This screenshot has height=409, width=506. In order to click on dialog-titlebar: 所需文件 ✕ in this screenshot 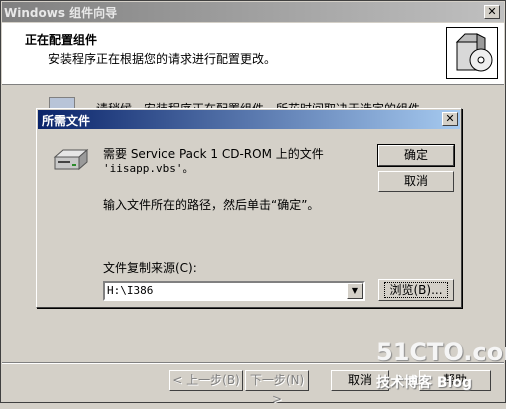, I will do `click(249, 119)`.